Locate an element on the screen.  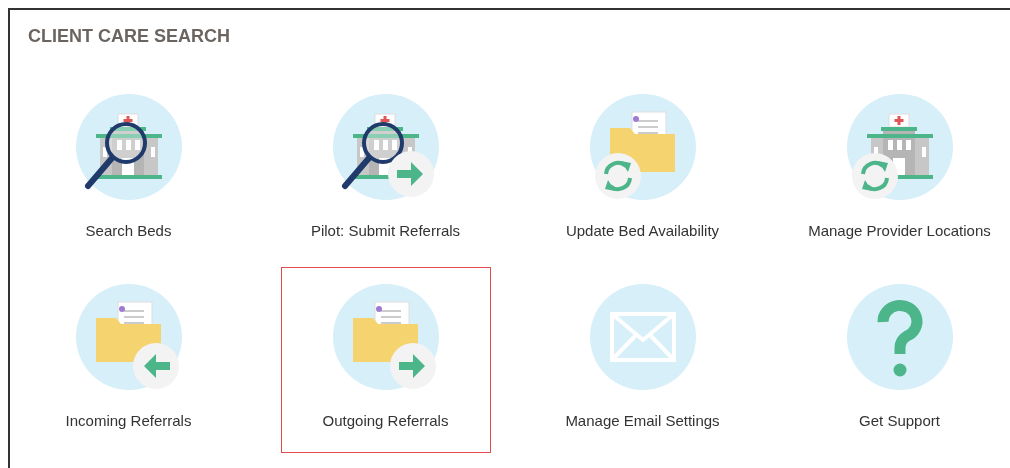
menu-tile: Search Beds is located at coordinates (128, 170).